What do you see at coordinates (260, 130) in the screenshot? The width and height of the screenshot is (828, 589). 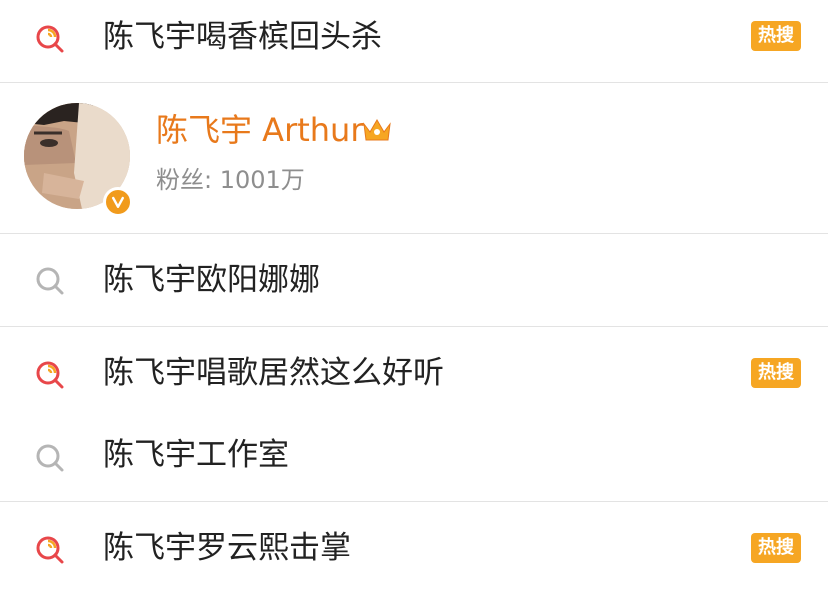 I see `profile-name: 陈飞宇 Arthur` at bounding box center [260, 130].